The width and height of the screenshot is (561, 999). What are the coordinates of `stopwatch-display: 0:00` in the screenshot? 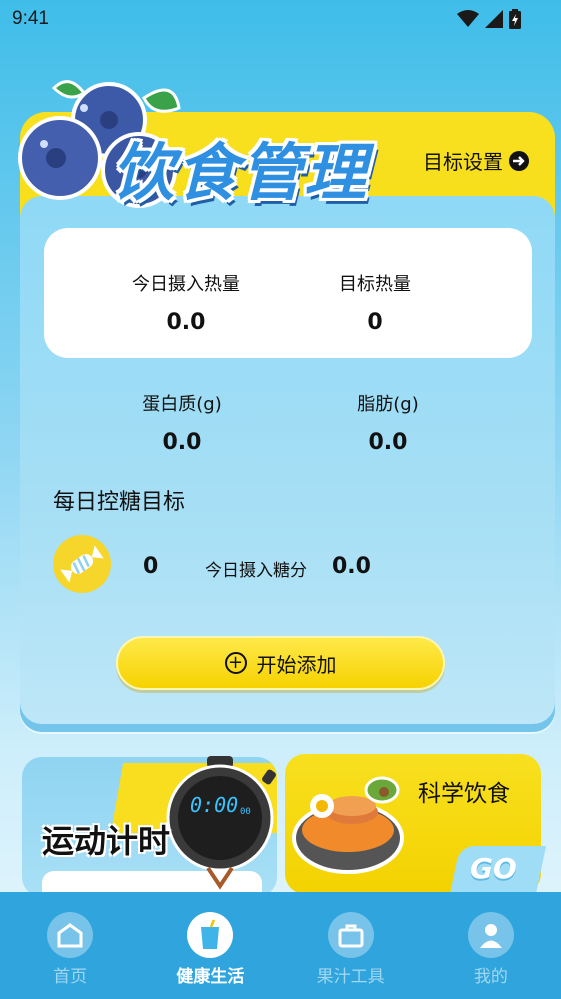 It's located at (214, 805).